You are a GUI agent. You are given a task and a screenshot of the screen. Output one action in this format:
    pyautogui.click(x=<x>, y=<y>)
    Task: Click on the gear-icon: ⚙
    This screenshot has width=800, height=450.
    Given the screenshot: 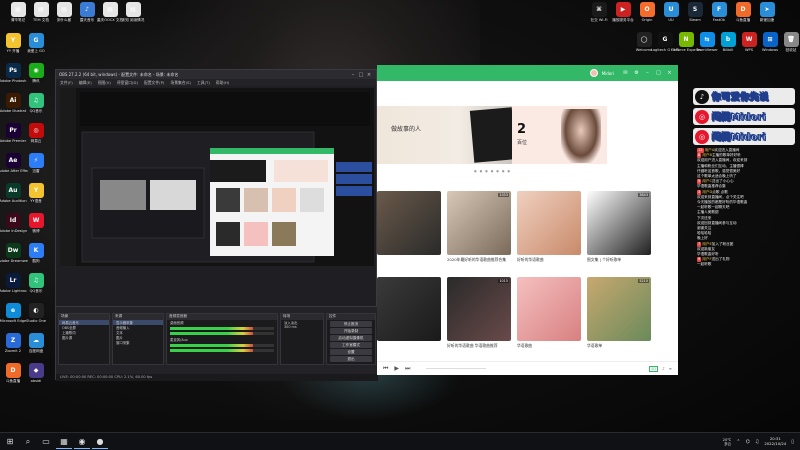 What is the action you would take?
    pyautogui.click(x=636, y=73)
    